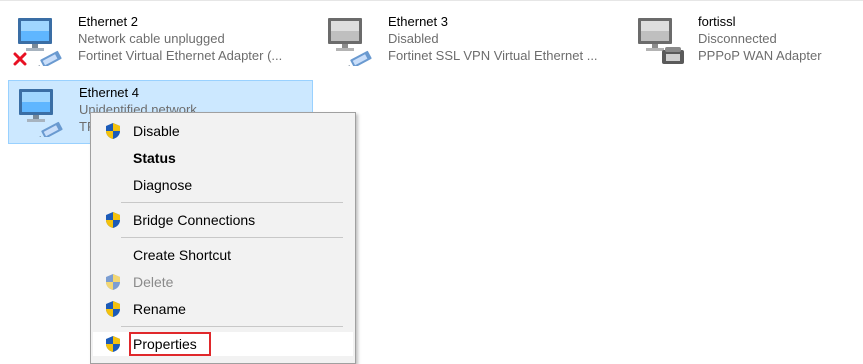  What do you see at coordinates (223, 185) in the screenshot?
I see `menu-item-diagnose: Diagnose` at bounding box center [223, 185].